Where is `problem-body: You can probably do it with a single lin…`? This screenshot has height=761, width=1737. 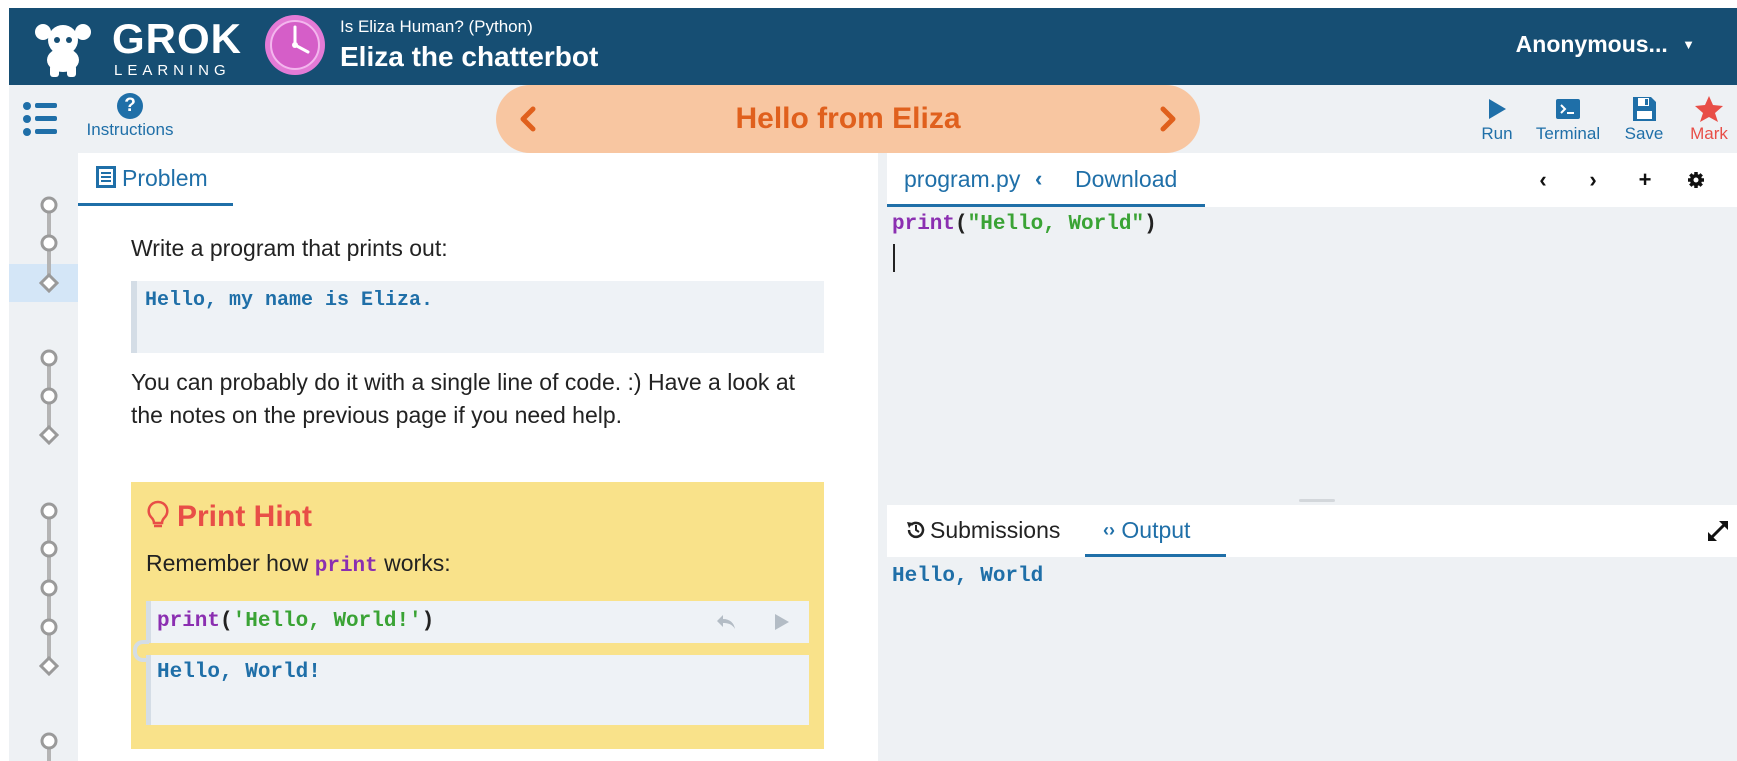 problem-body: You can probably do it with a single lin… is located at coordinates (463, 398).